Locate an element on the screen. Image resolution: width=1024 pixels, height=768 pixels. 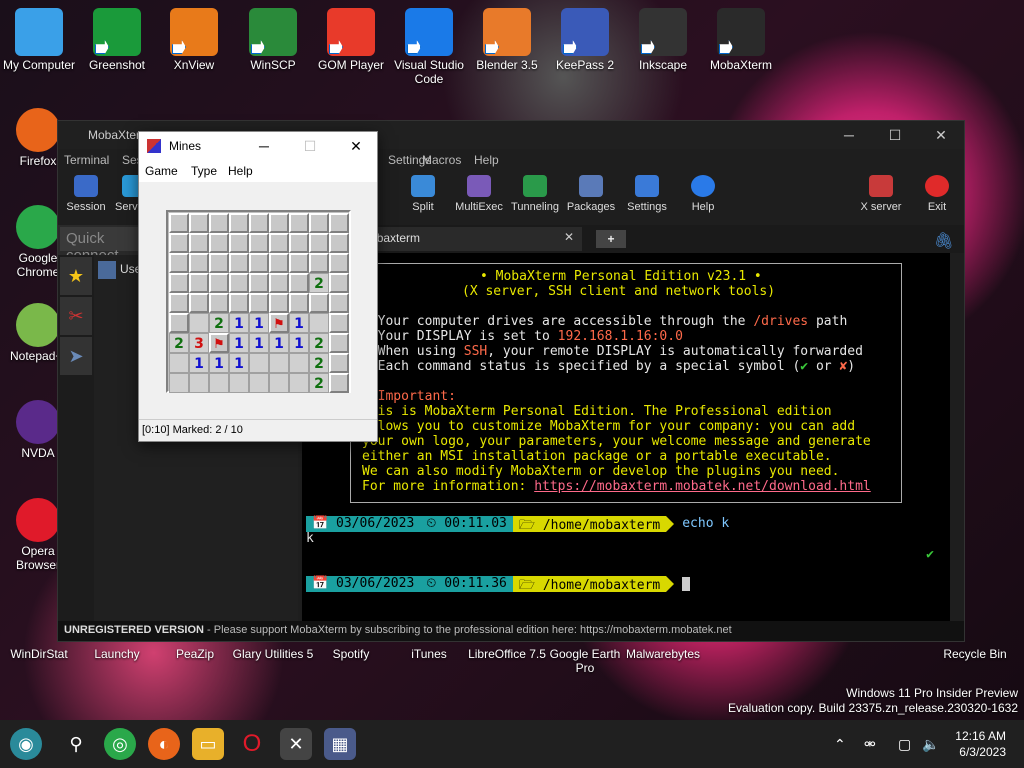
desktop-icon: Visual Studio Code is located at coordinates (429, 47).